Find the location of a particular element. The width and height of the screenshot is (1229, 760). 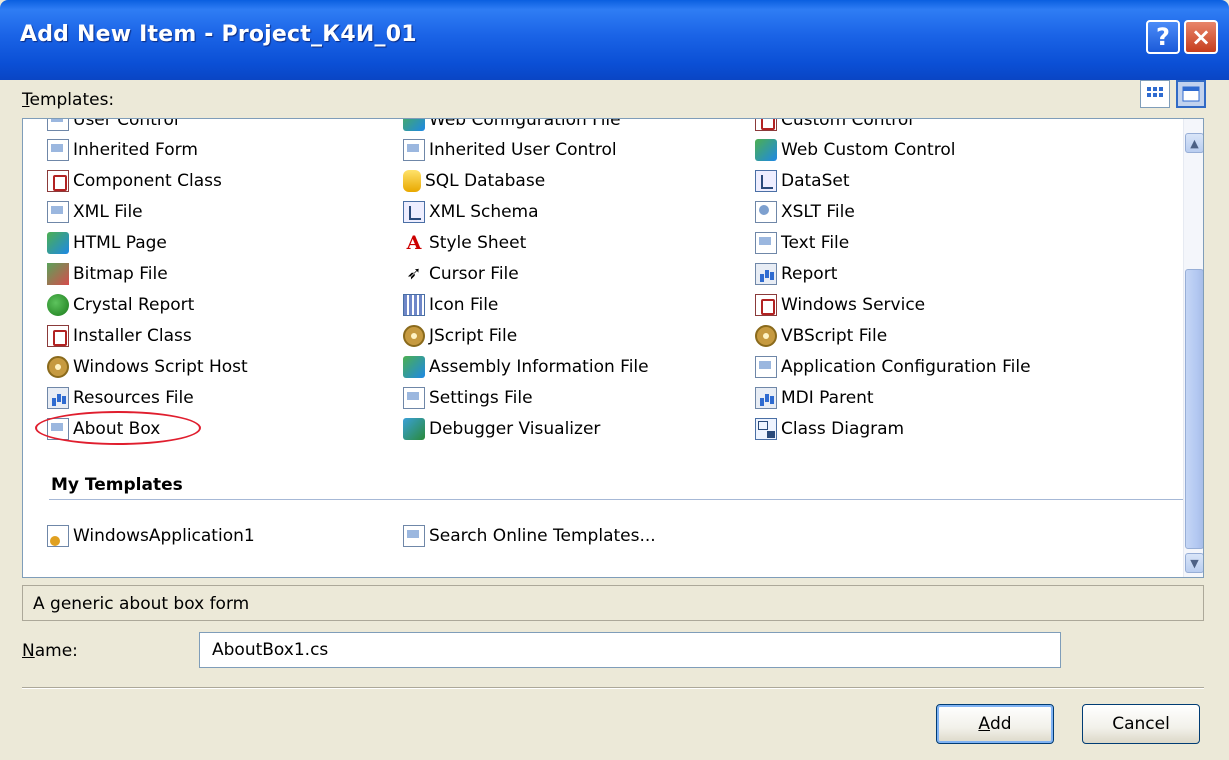

custom-control-icon is located at coordinates (766, 125).